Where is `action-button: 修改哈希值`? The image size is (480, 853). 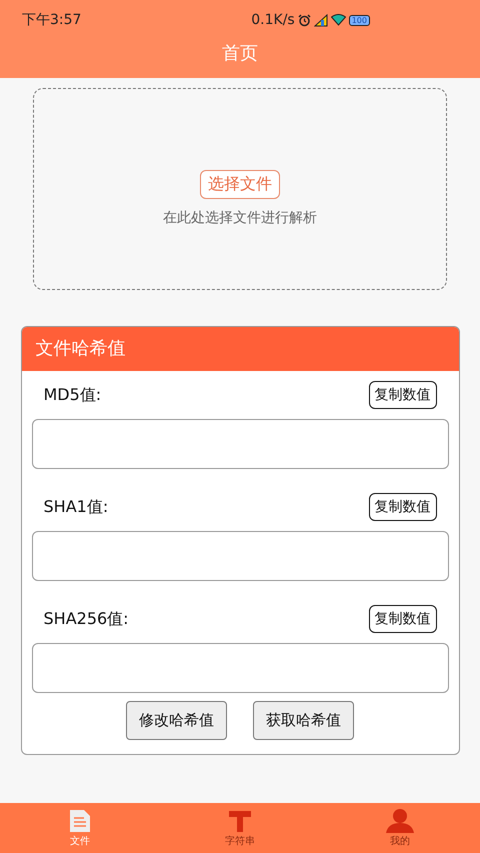
action-button: 修改哈希值 is located at coordinates (176, 720).